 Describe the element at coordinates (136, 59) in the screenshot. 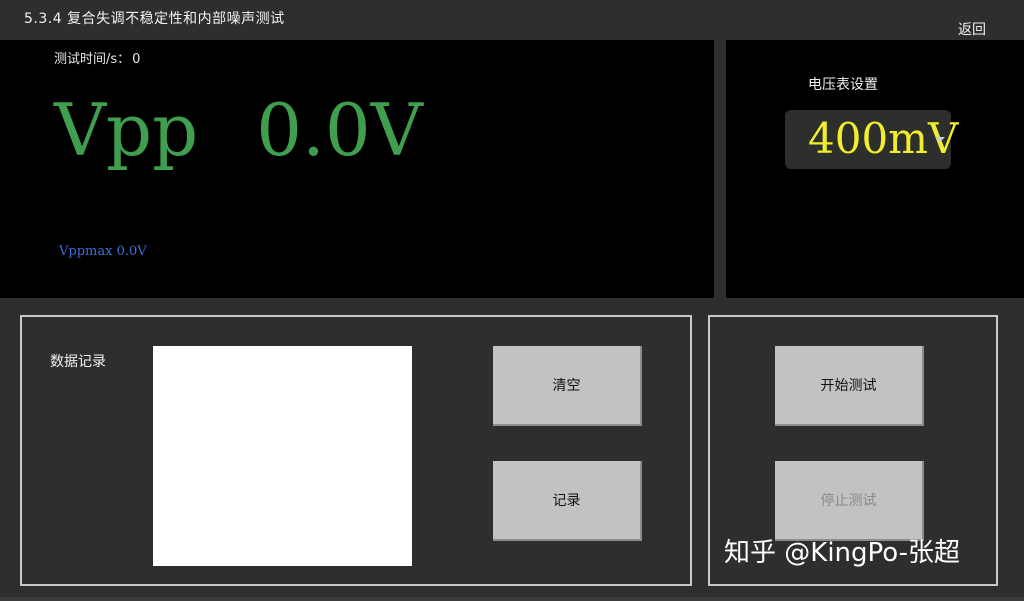

I see `test-time-value: 0` at that location.